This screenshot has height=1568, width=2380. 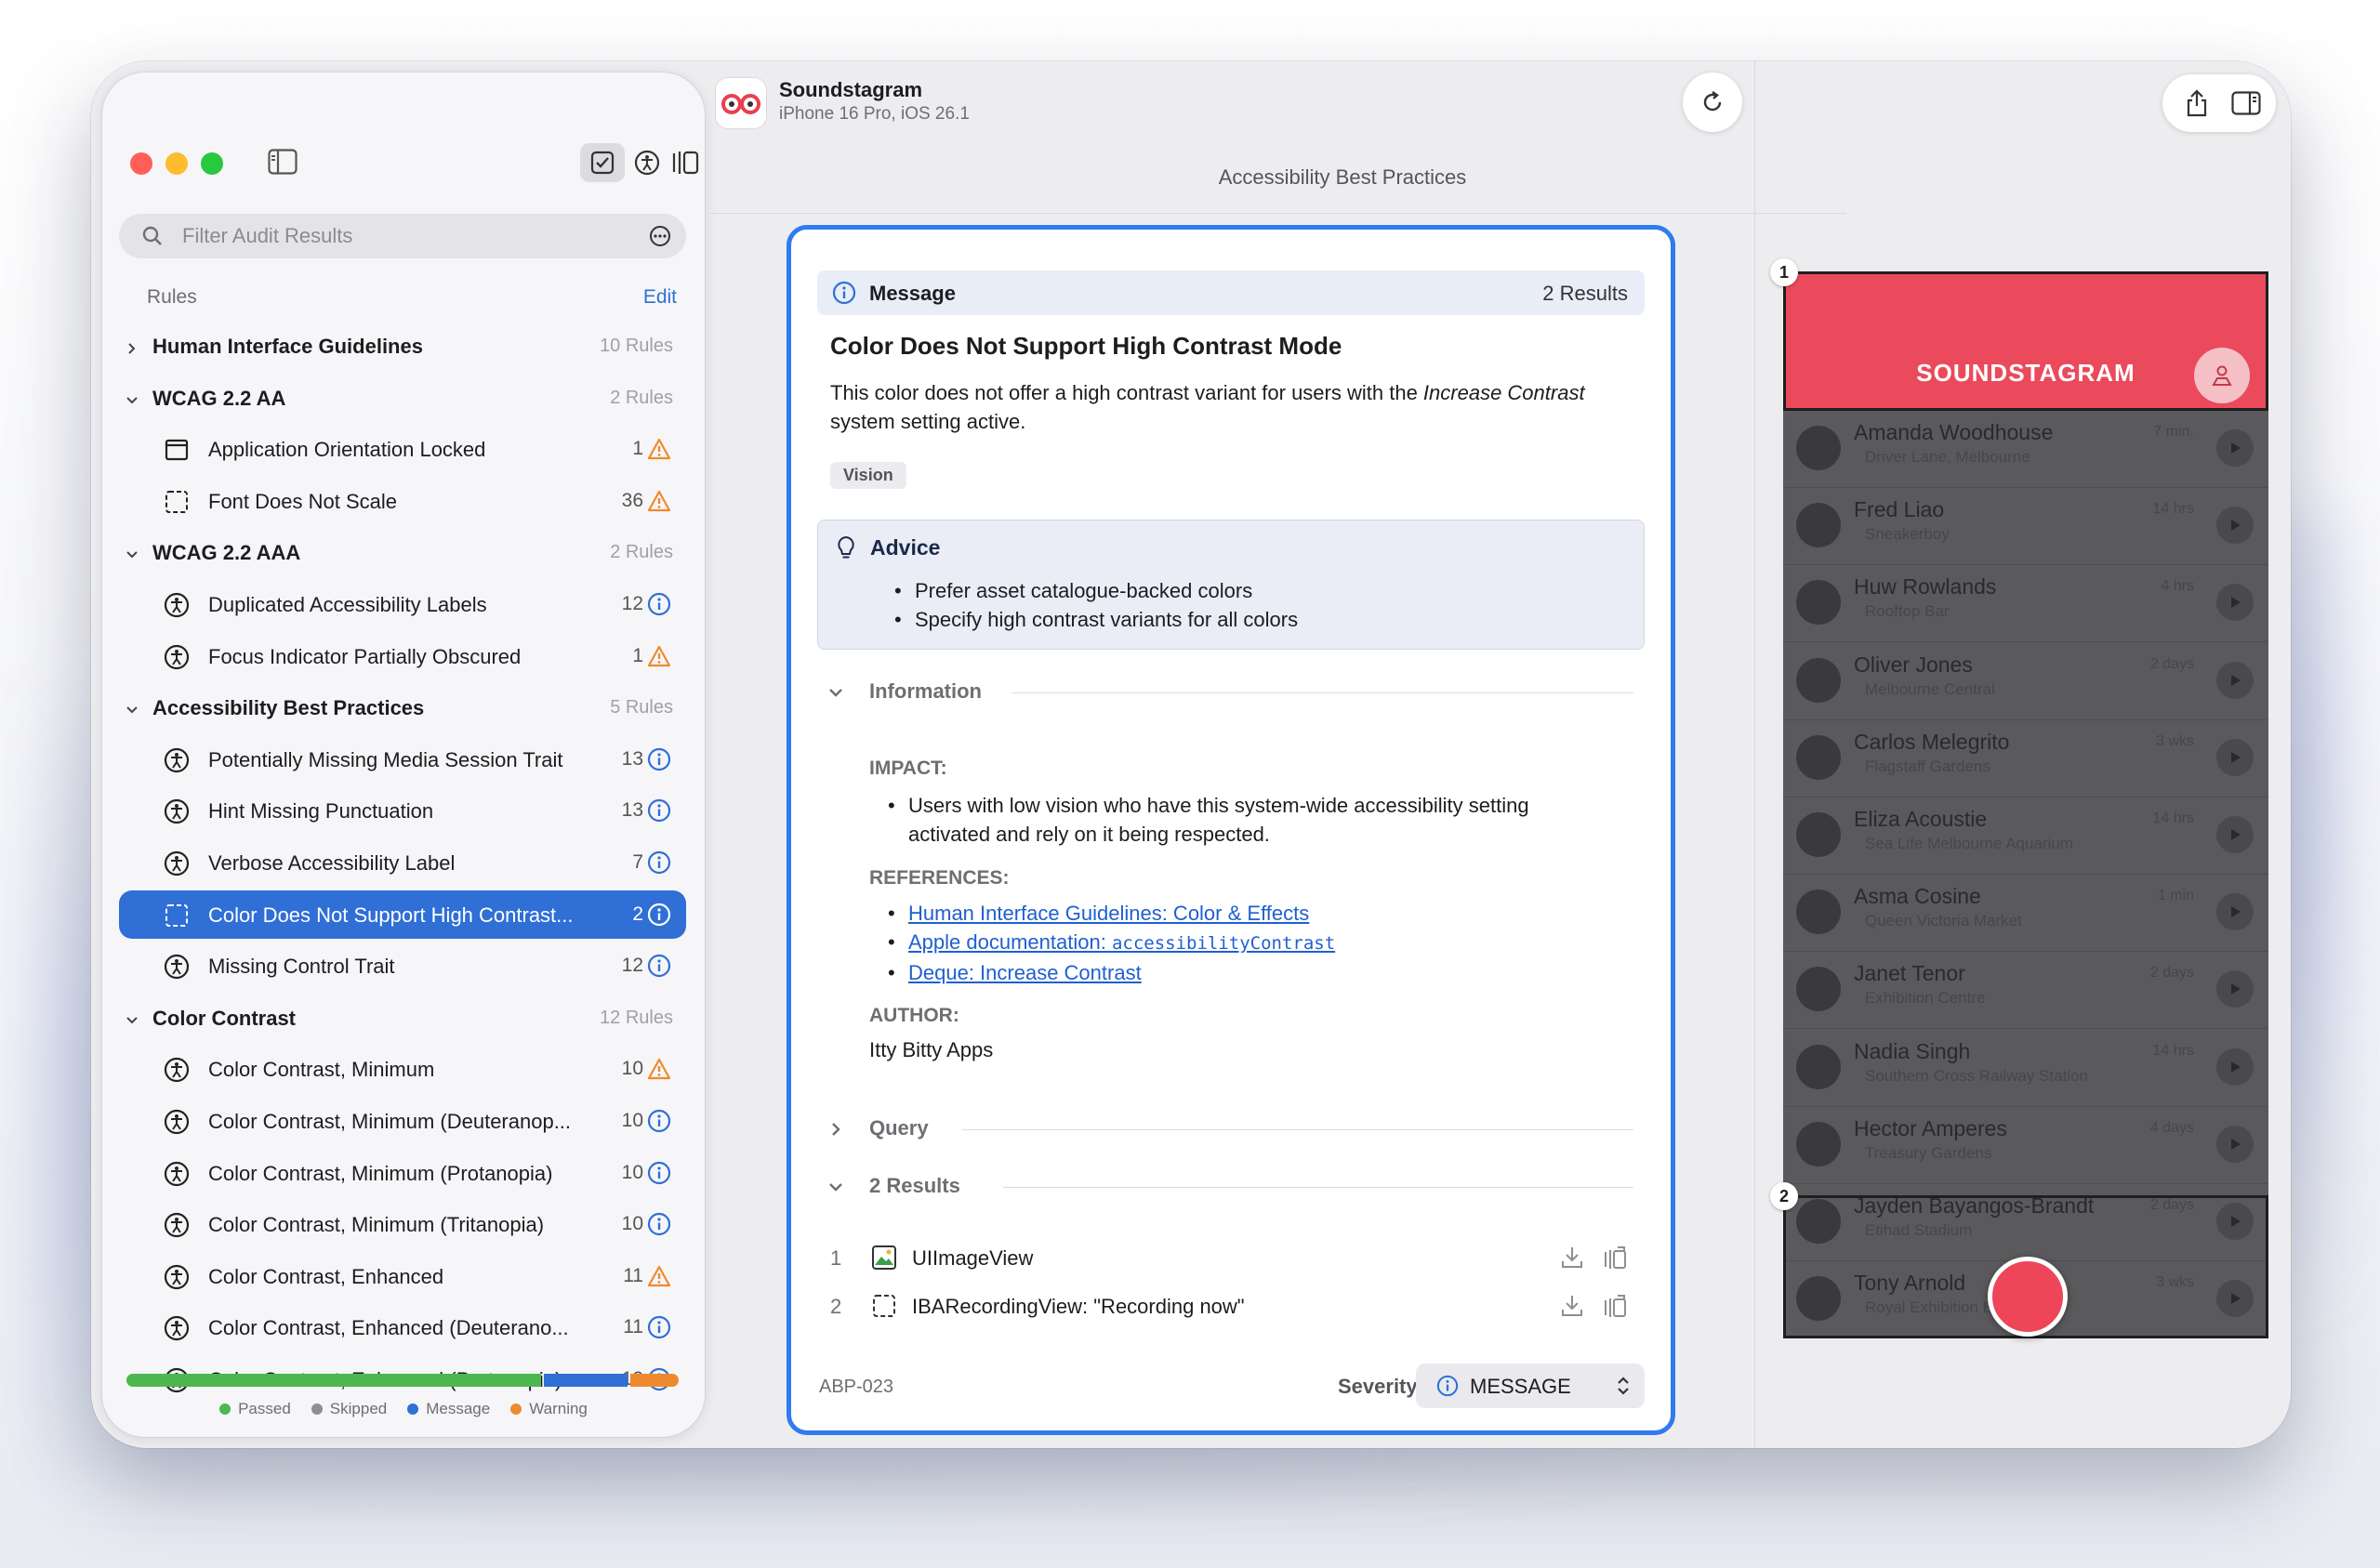 I want to click on feed-row: Huw Rowlands Rooftop Bar 4 hrs, so click(x=2025, y=604).